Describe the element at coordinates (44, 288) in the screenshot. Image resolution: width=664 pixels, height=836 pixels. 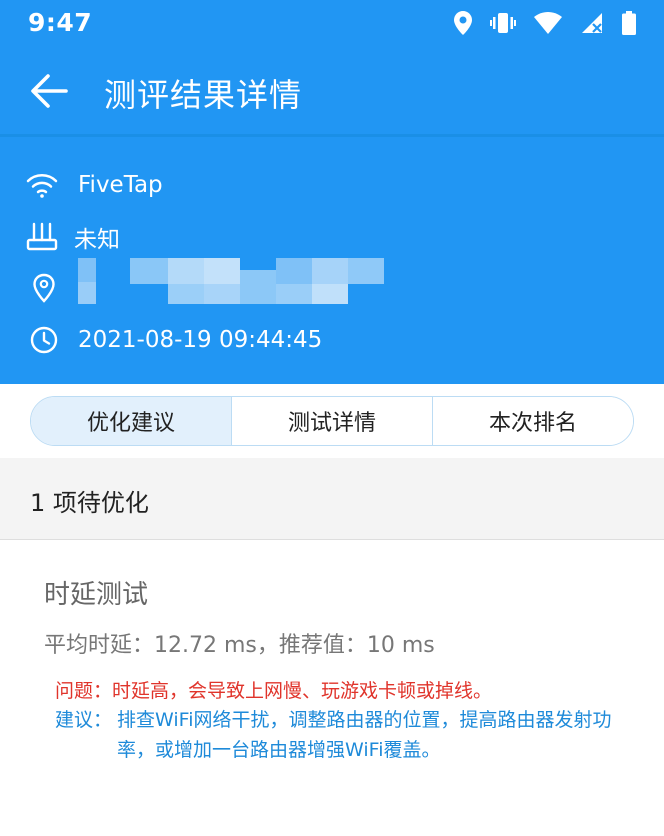
I see `location-pin-icon` at that location.